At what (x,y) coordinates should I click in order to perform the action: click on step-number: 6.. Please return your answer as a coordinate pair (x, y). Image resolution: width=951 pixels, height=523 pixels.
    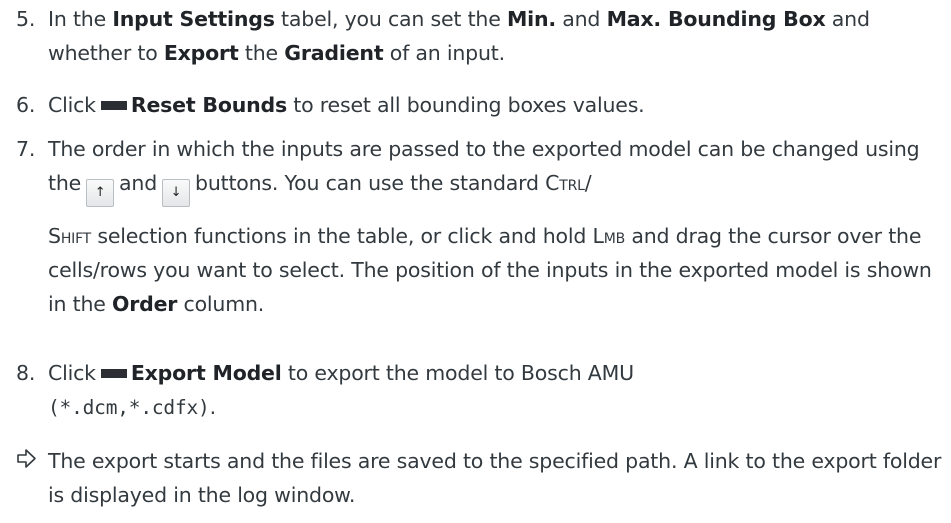
    Looking at the image, I should click on (26, 105).